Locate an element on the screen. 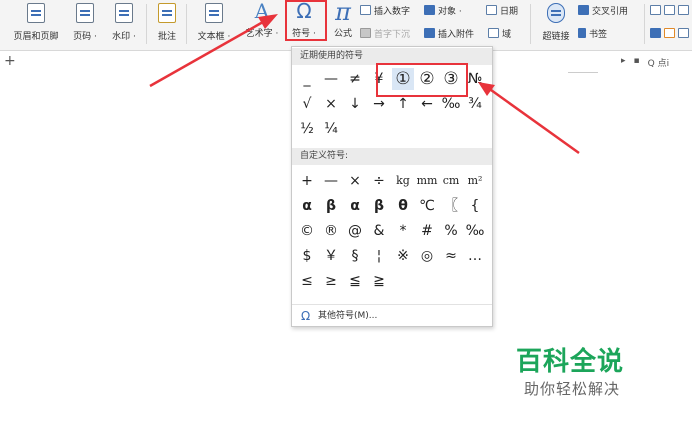  arrow-to-symbol-button is located at coordinates (206, 54).